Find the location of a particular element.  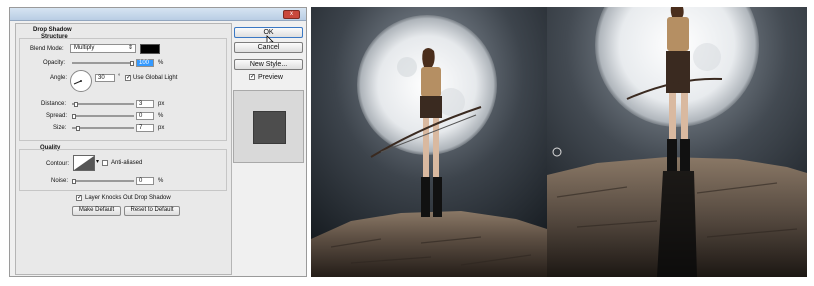

shadow-color-swatch is located at coordinates (150, 49).